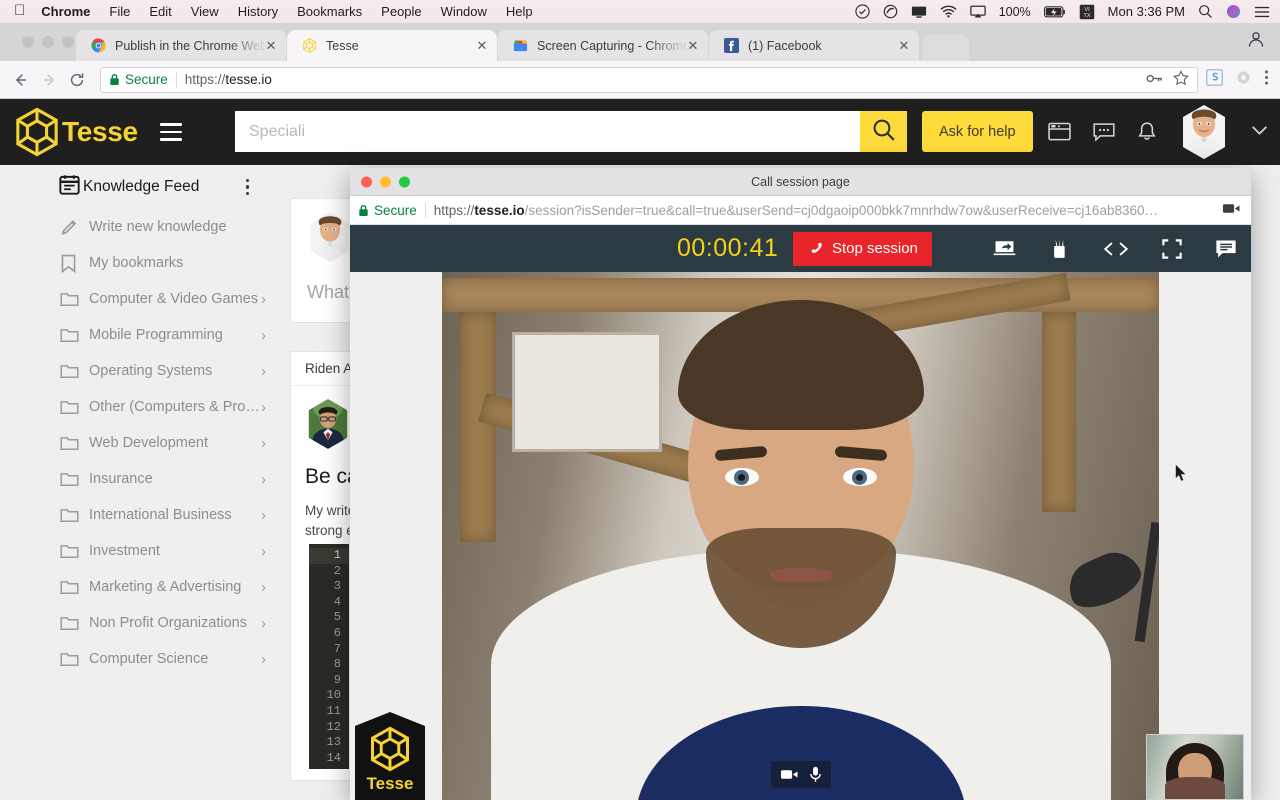 This screenshot has width=1280, height=800. What do you see at coordinates (1147, 132) in the screenshot?
I see `notification-bell-icon` at bounding box center [1147, 132].